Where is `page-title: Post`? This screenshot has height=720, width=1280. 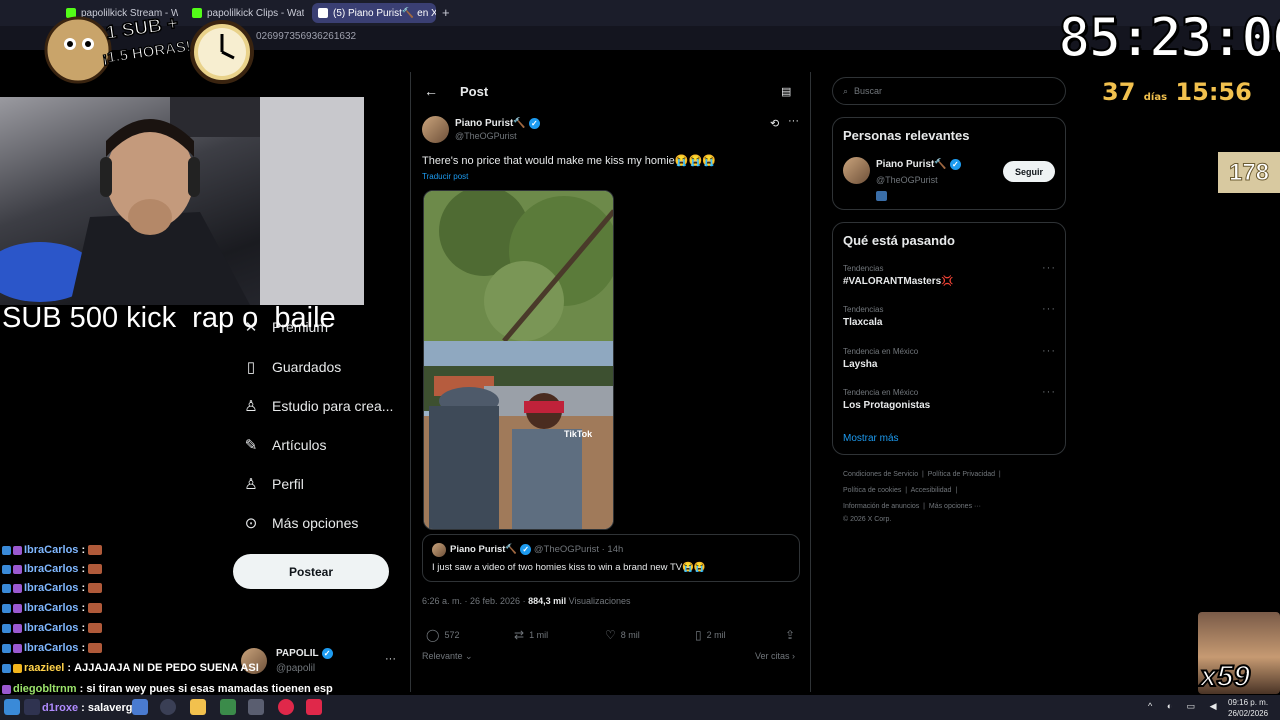
page-title: Post is located at coordinates (474, 91).